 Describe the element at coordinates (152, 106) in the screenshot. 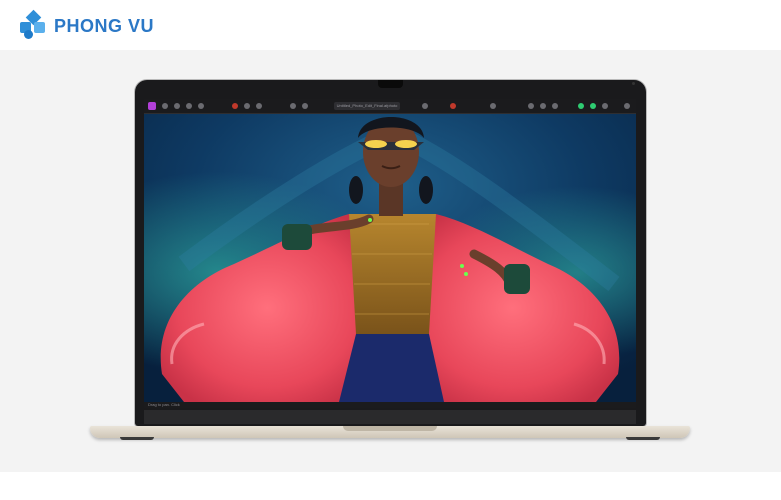

I see `app-icon` at that location.